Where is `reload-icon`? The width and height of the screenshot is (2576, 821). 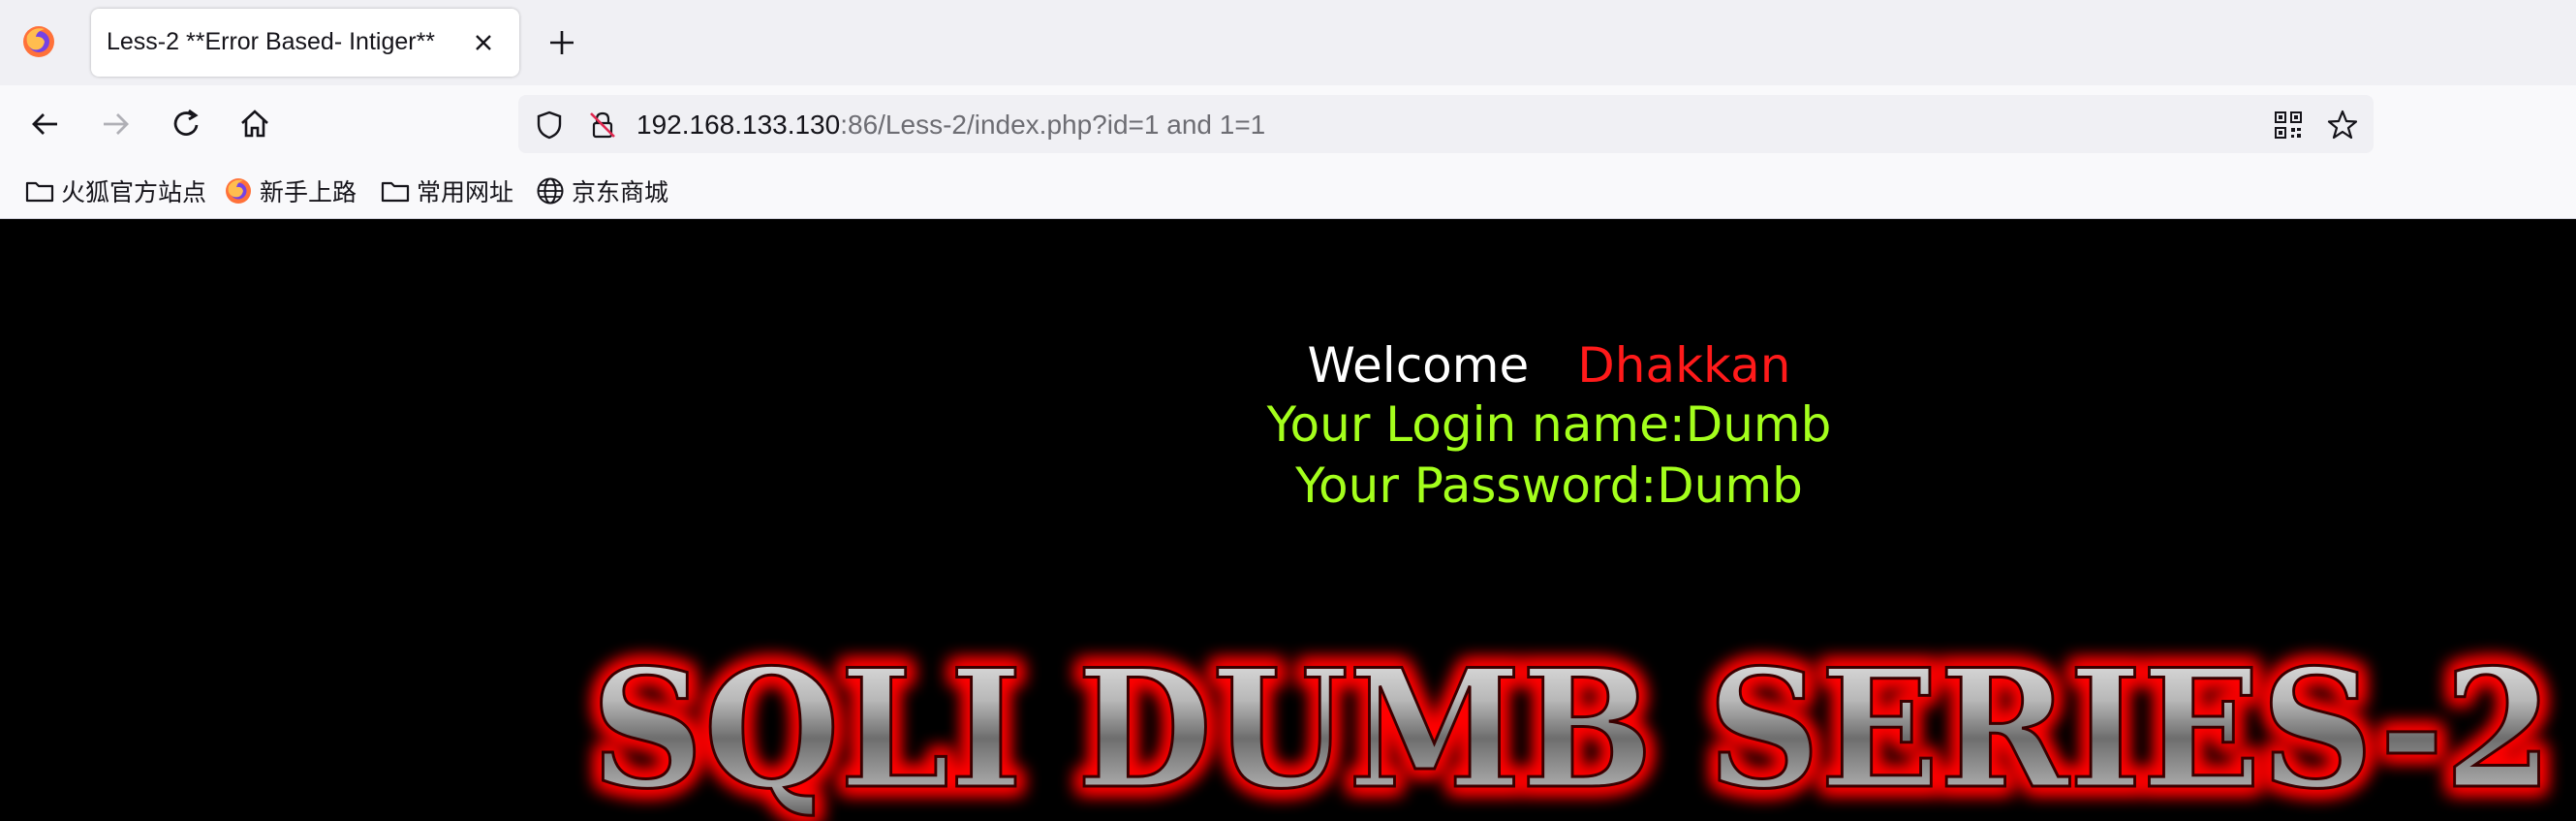 reload-icon is located at coordinates (186, 124).